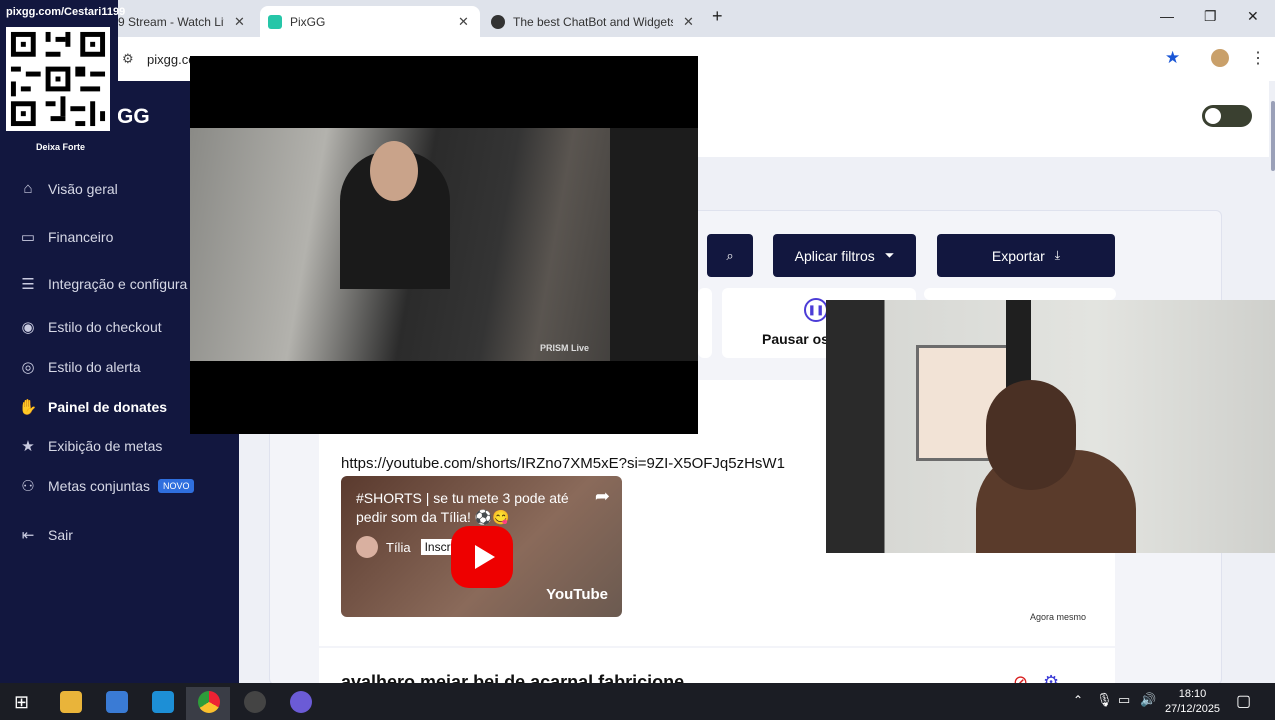  What do you see at coordinates (1258, 58) in the screenshot?
I see `menu-kebab-icon: ⋮` at bounding box center [1258, 58].